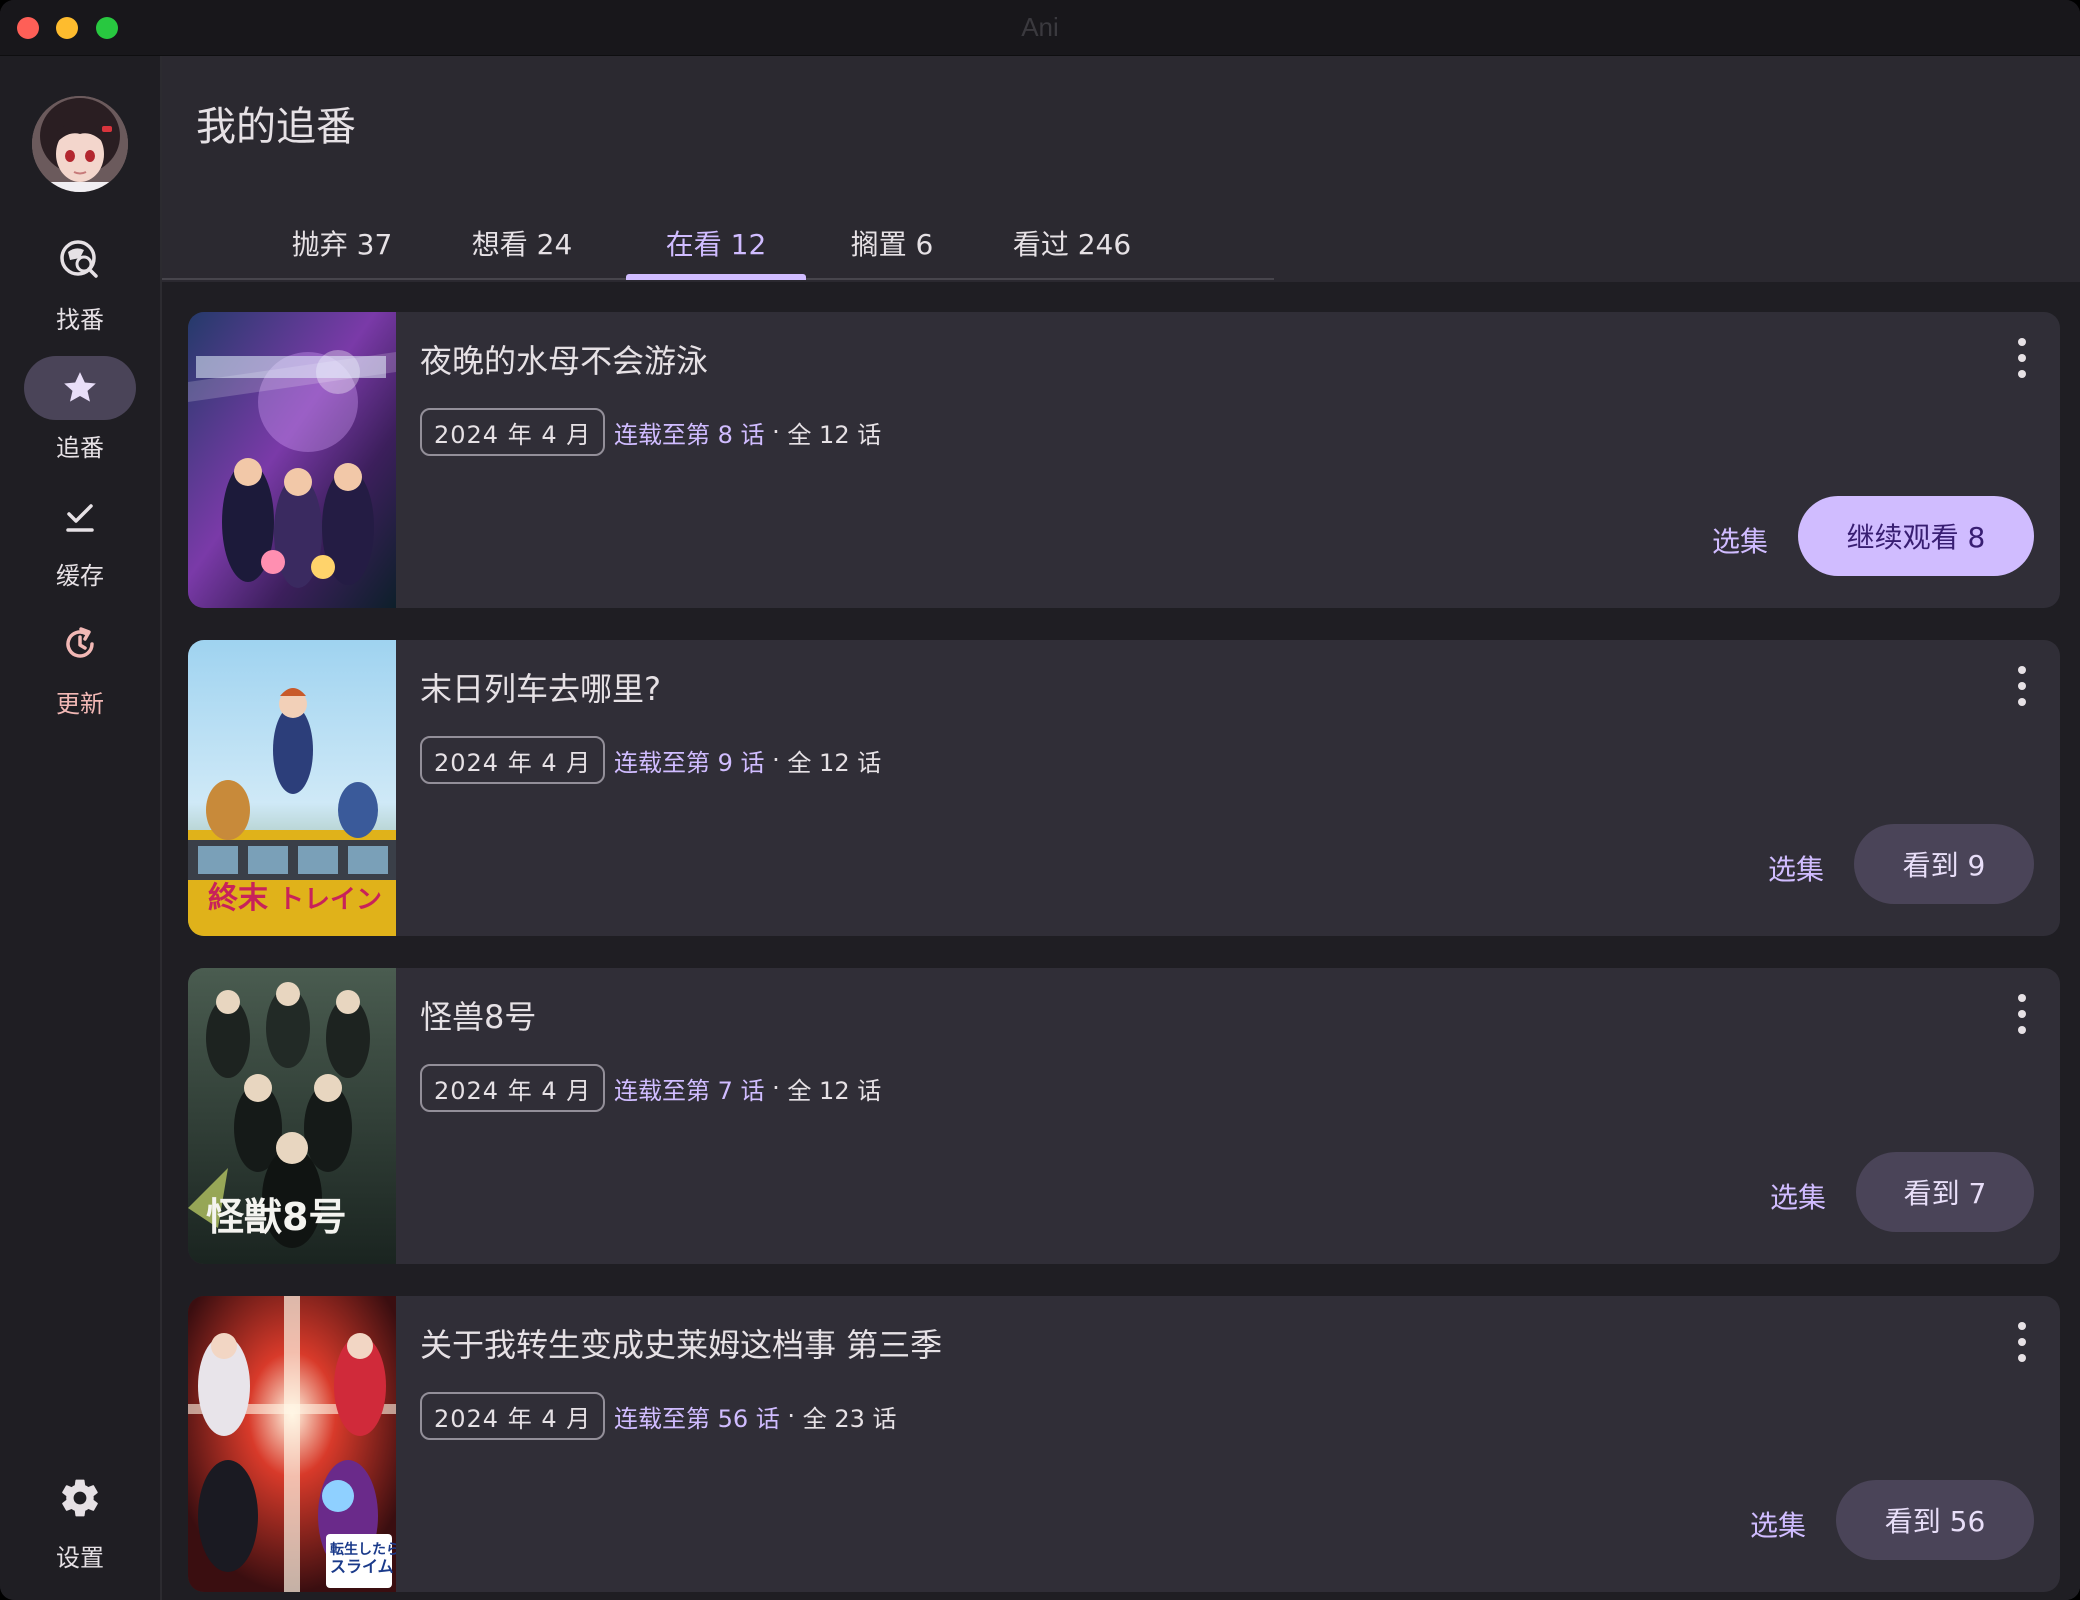 Image resolution: width=2080 pixels, height=1600 pixels. Describe the element at coordinates (342, 243) in the screenshot. I see `tab-dropped: 抛弃 37` at that location.